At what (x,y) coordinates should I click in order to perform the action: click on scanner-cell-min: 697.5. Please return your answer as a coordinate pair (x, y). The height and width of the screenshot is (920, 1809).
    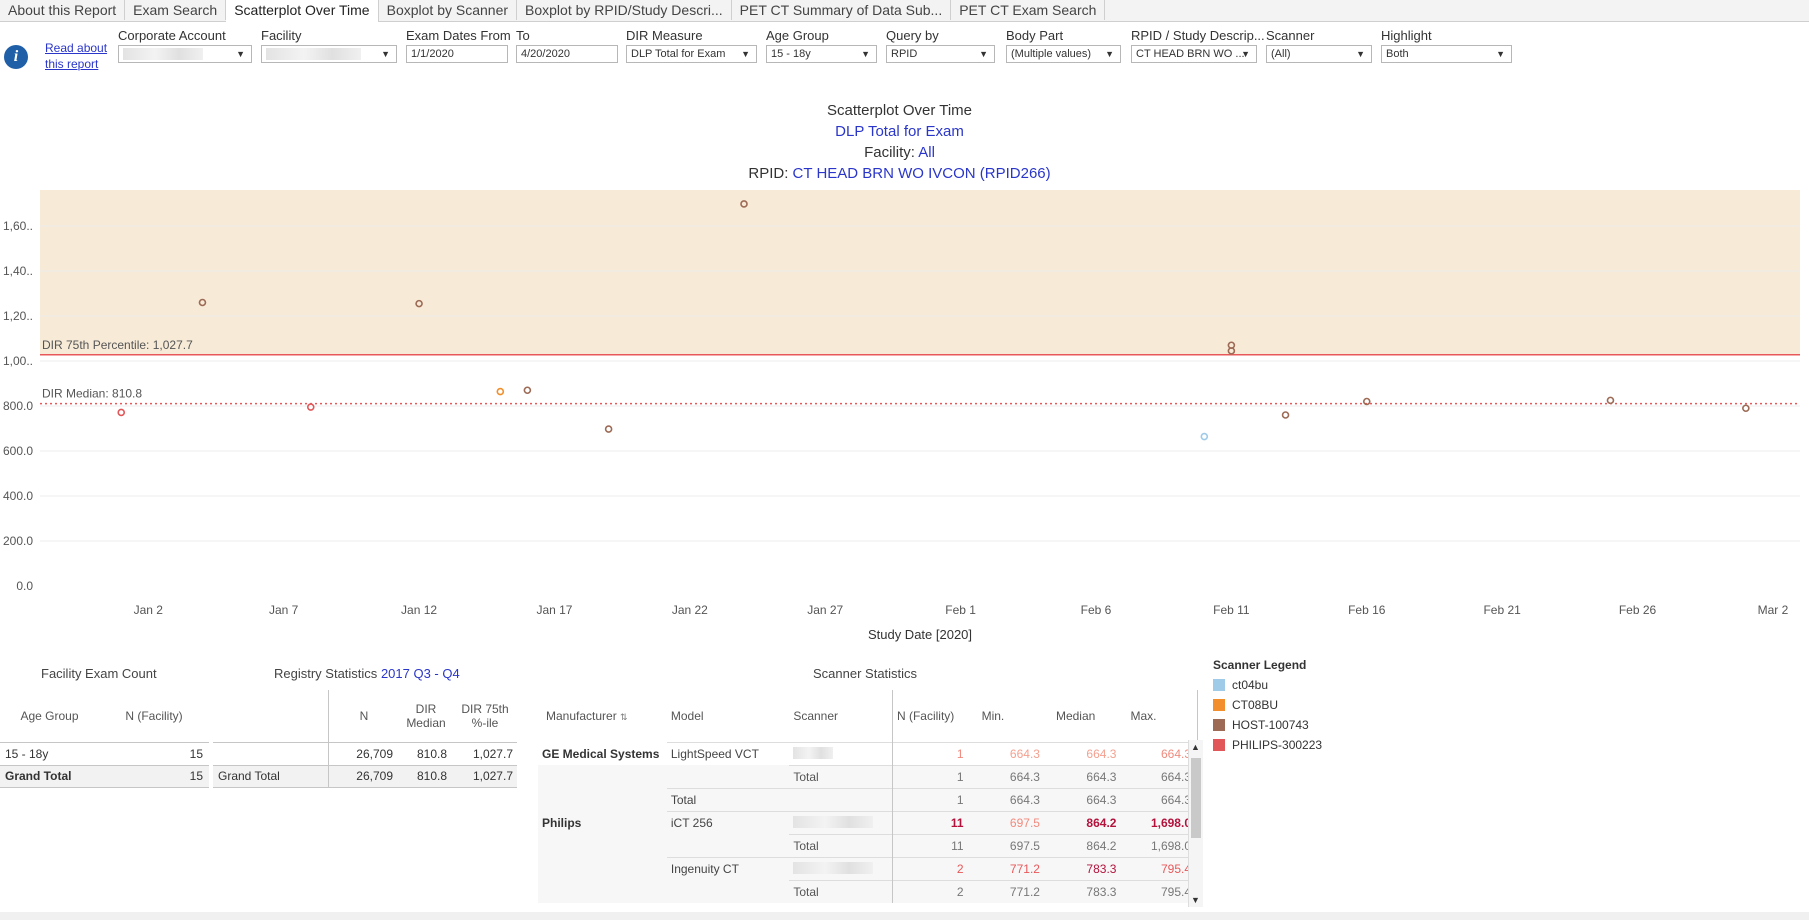
    Looking at the image, I should click on (1010, 822).